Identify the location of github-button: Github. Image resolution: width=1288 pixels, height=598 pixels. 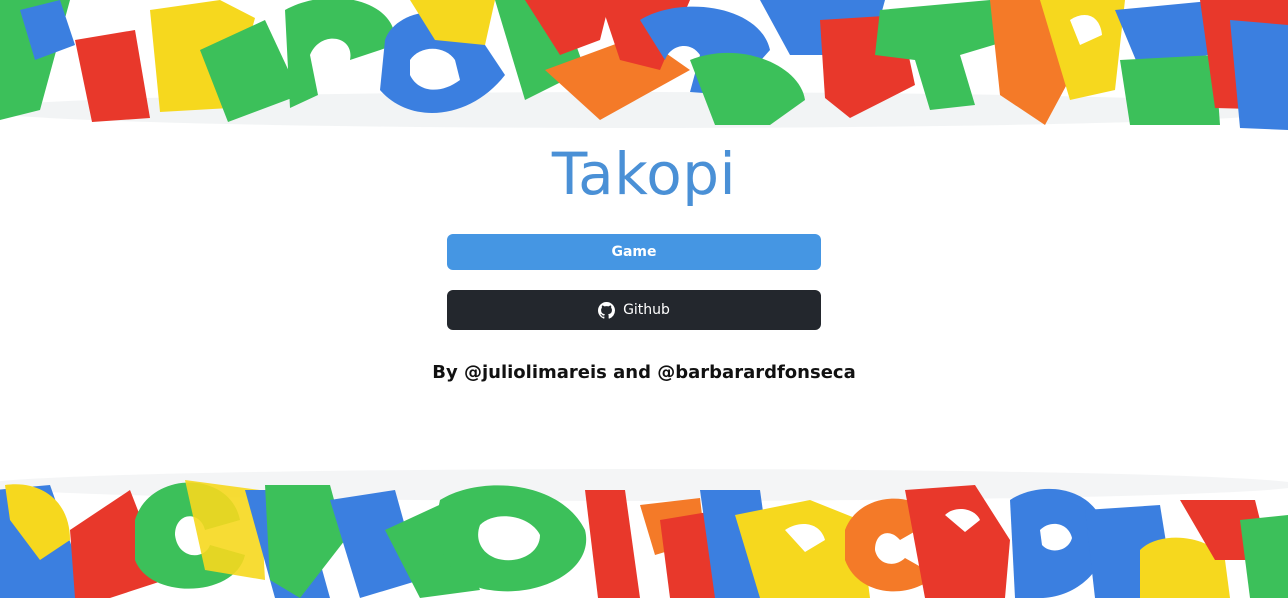
(634, 310).